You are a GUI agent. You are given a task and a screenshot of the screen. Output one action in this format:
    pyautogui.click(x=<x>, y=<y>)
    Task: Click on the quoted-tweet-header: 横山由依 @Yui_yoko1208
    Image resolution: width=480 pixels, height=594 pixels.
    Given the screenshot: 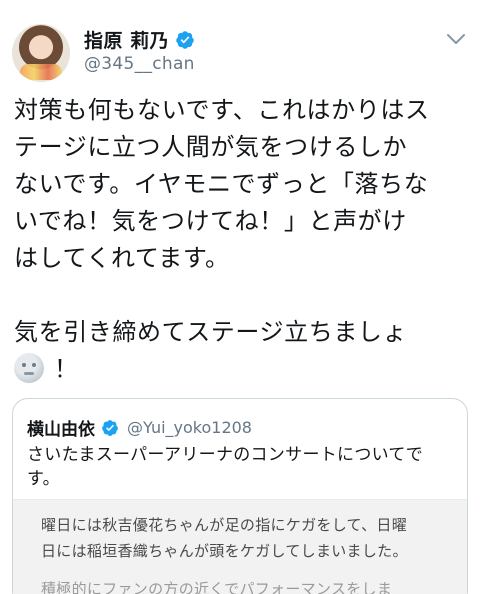 What is the action you would take?
    pyautogui.click(x=139, y=427)
    